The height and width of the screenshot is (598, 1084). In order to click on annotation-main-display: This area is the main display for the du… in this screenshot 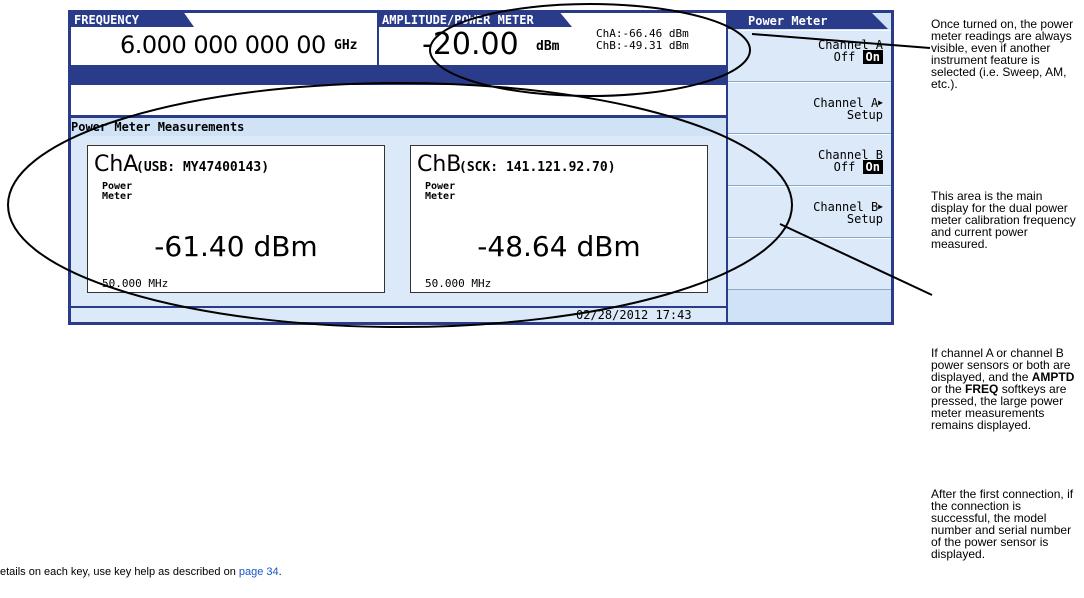, I will do `click(1003, 220)`.